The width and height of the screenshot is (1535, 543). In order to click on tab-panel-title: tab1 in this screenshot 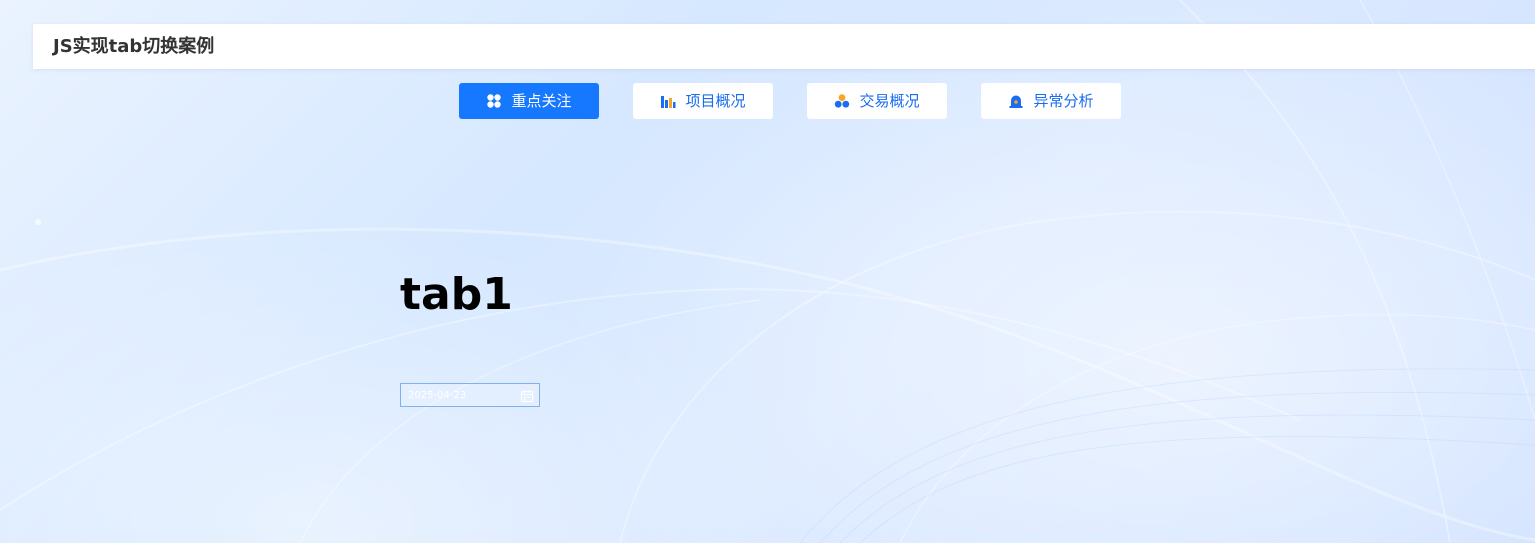, I will do `click(456, 294)`.